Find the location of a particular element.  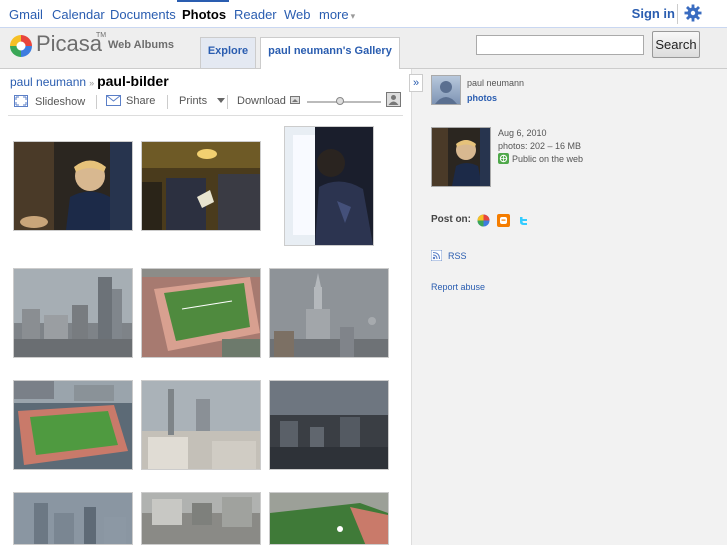

more-label: more is located at coordinates (334, 14).